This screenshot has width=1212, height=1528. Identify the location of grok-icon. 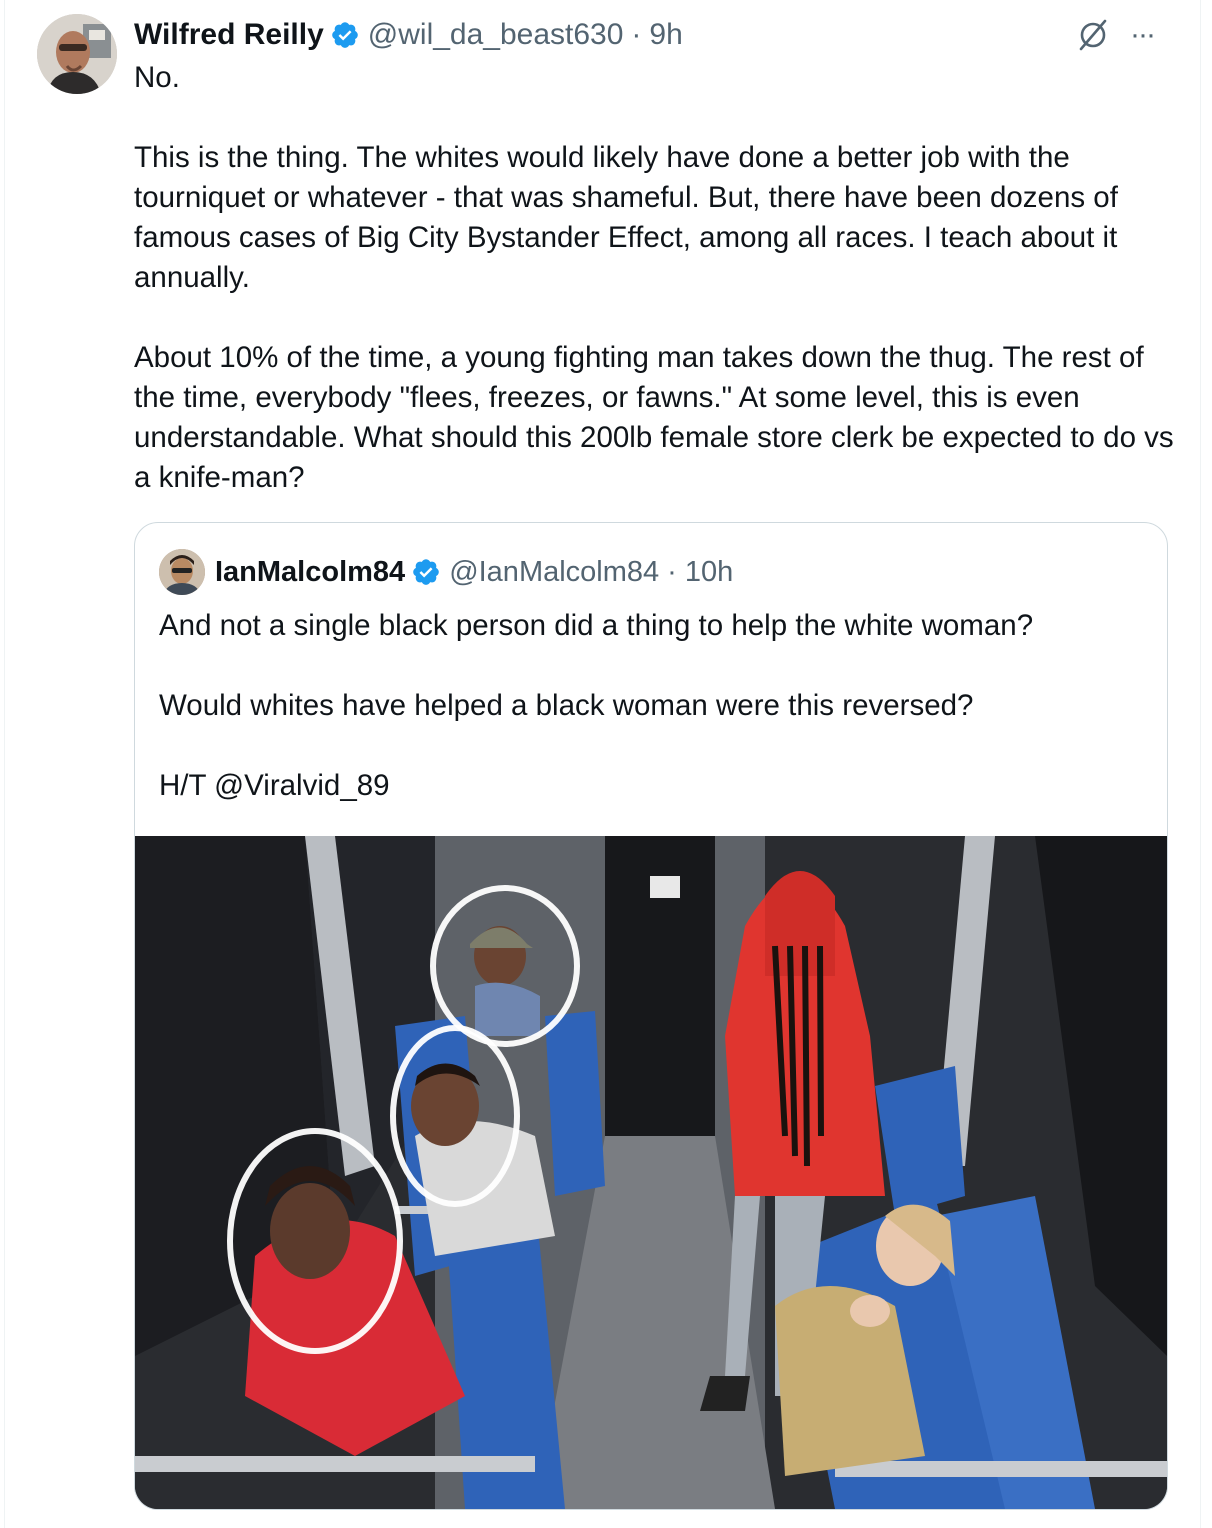
(1093, 35).